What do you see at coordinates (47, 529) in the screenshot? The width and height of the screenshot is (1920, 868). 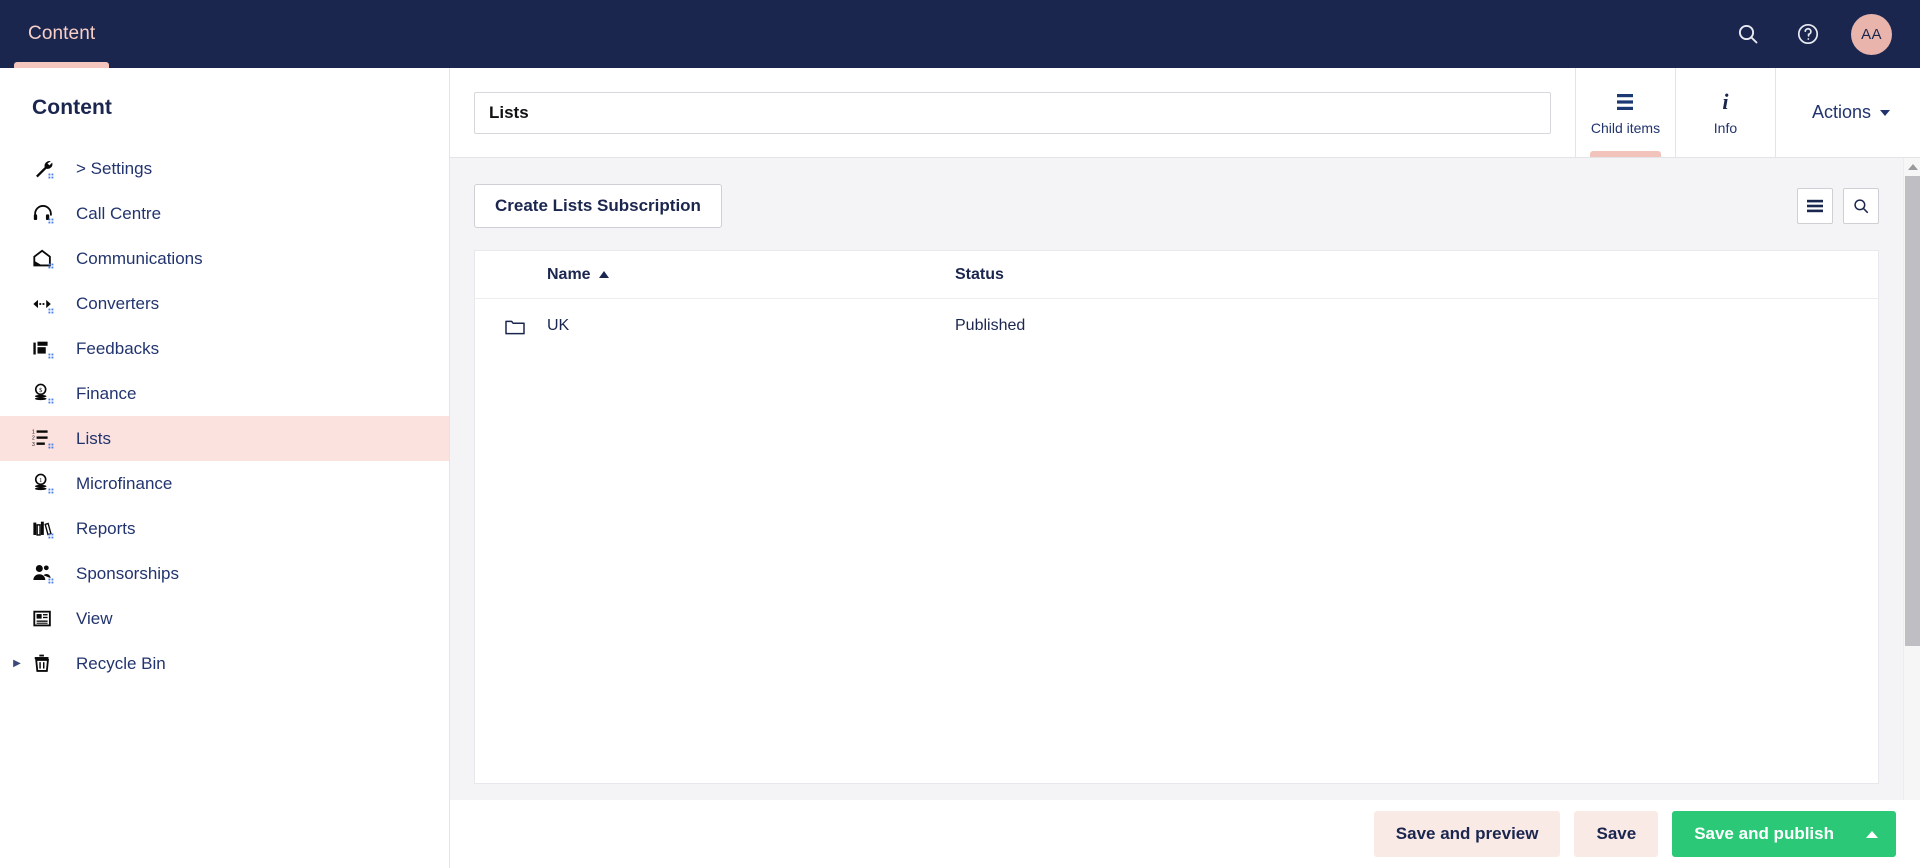 I see `books-icon` at bounding box center [47, 529].